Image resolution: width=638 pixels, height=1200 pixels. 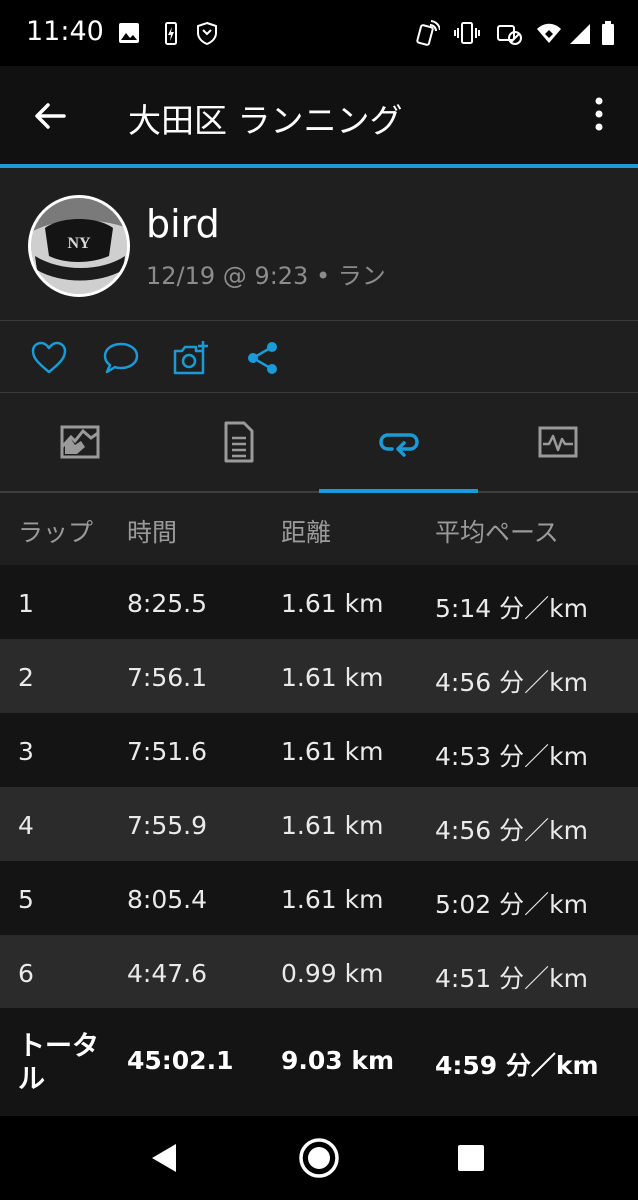 I want to click on lap-distance: 0.99 km, so click(x=332, y=973).